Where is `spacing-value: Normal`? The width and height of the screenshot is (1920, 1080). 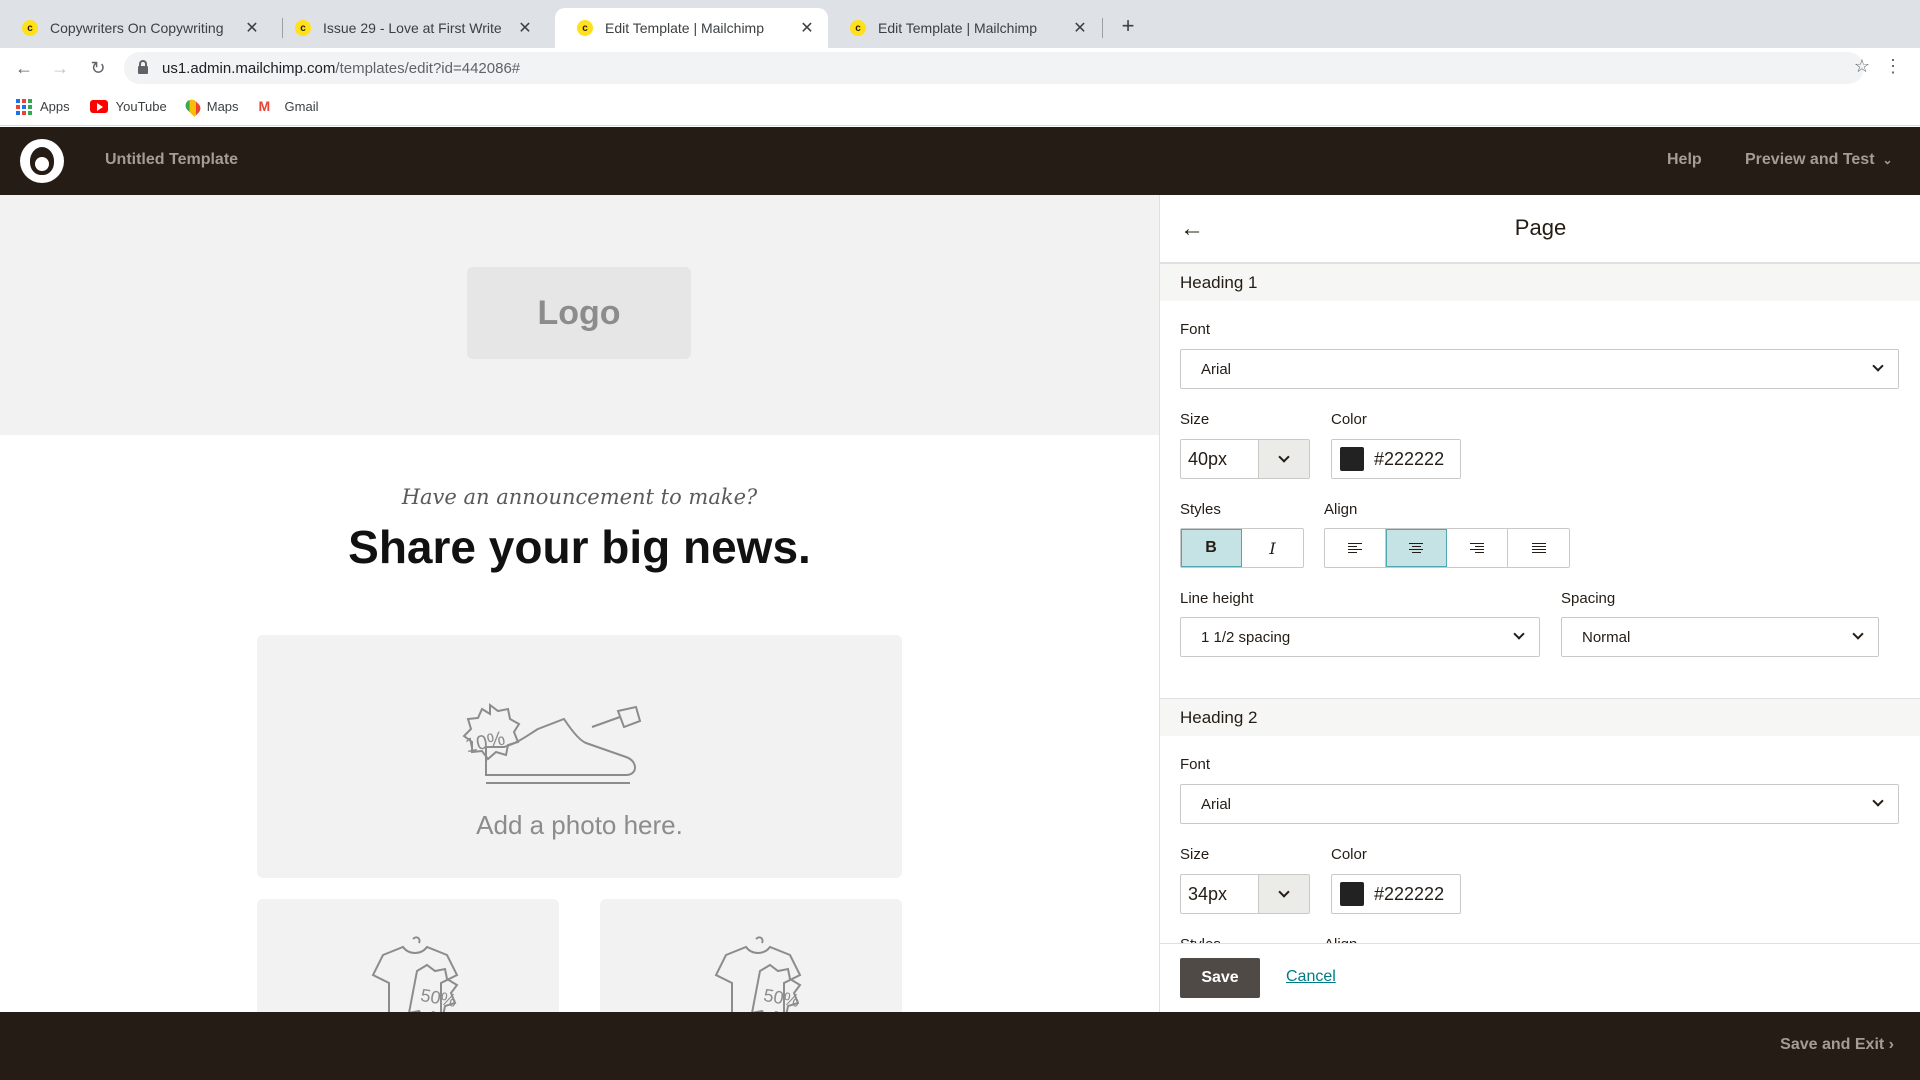
spacing-value: Normal is located at coordinates (1606, 637).